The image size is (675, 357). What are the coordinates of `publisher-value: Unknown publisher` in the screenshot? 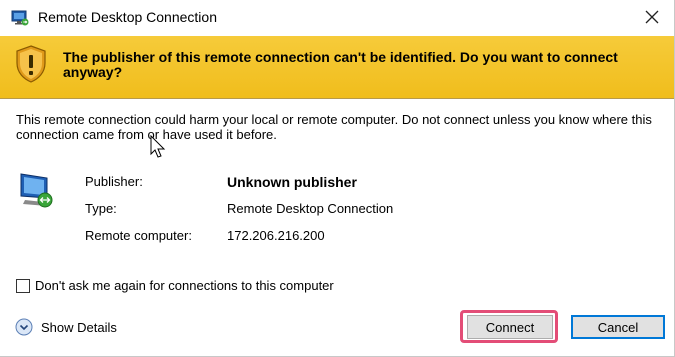 It's located at (292, 182).